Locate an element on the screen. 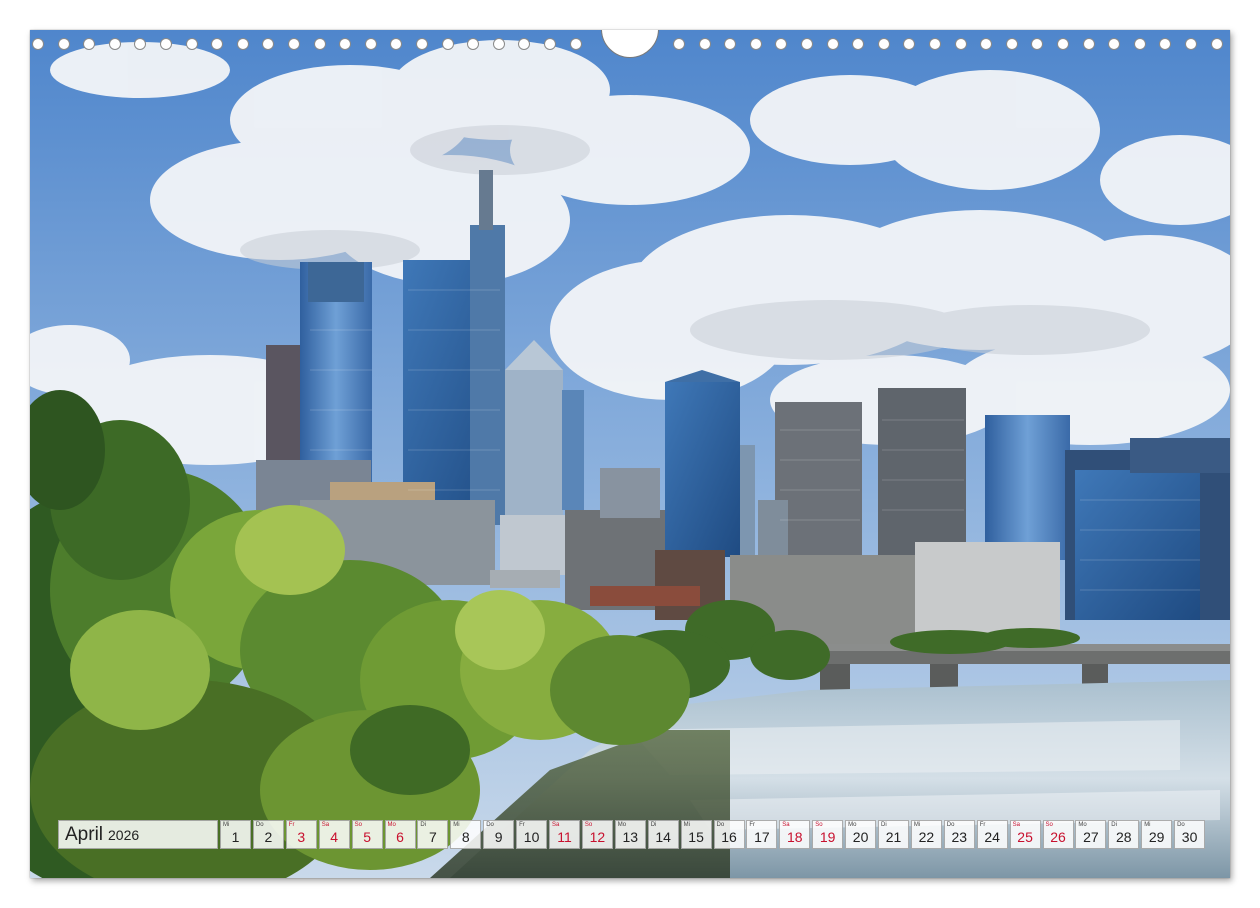  day-number: 5 is located at coordinates (367, 837).